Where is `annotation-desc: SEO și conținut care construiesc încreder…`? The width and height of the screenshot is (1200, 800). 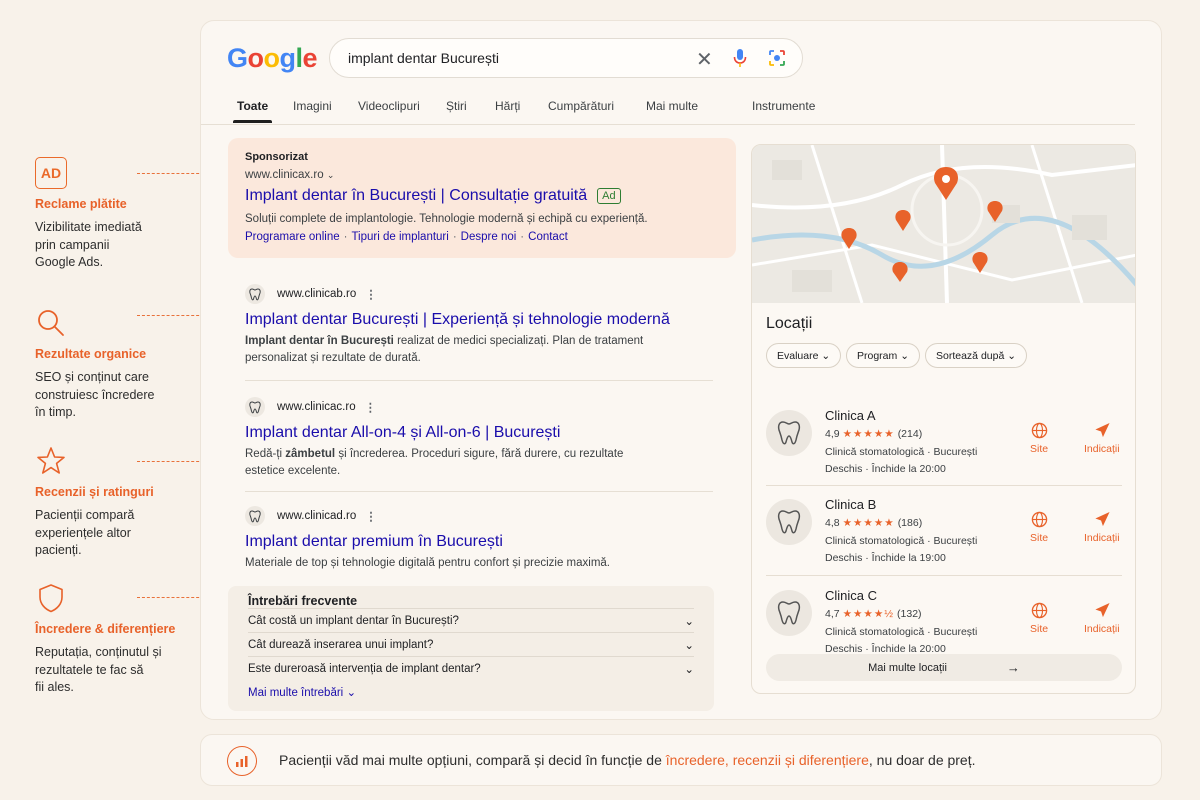 annotation-desc: SEO și conținut care construiesc încreder… is located at coordinates (95, 394).